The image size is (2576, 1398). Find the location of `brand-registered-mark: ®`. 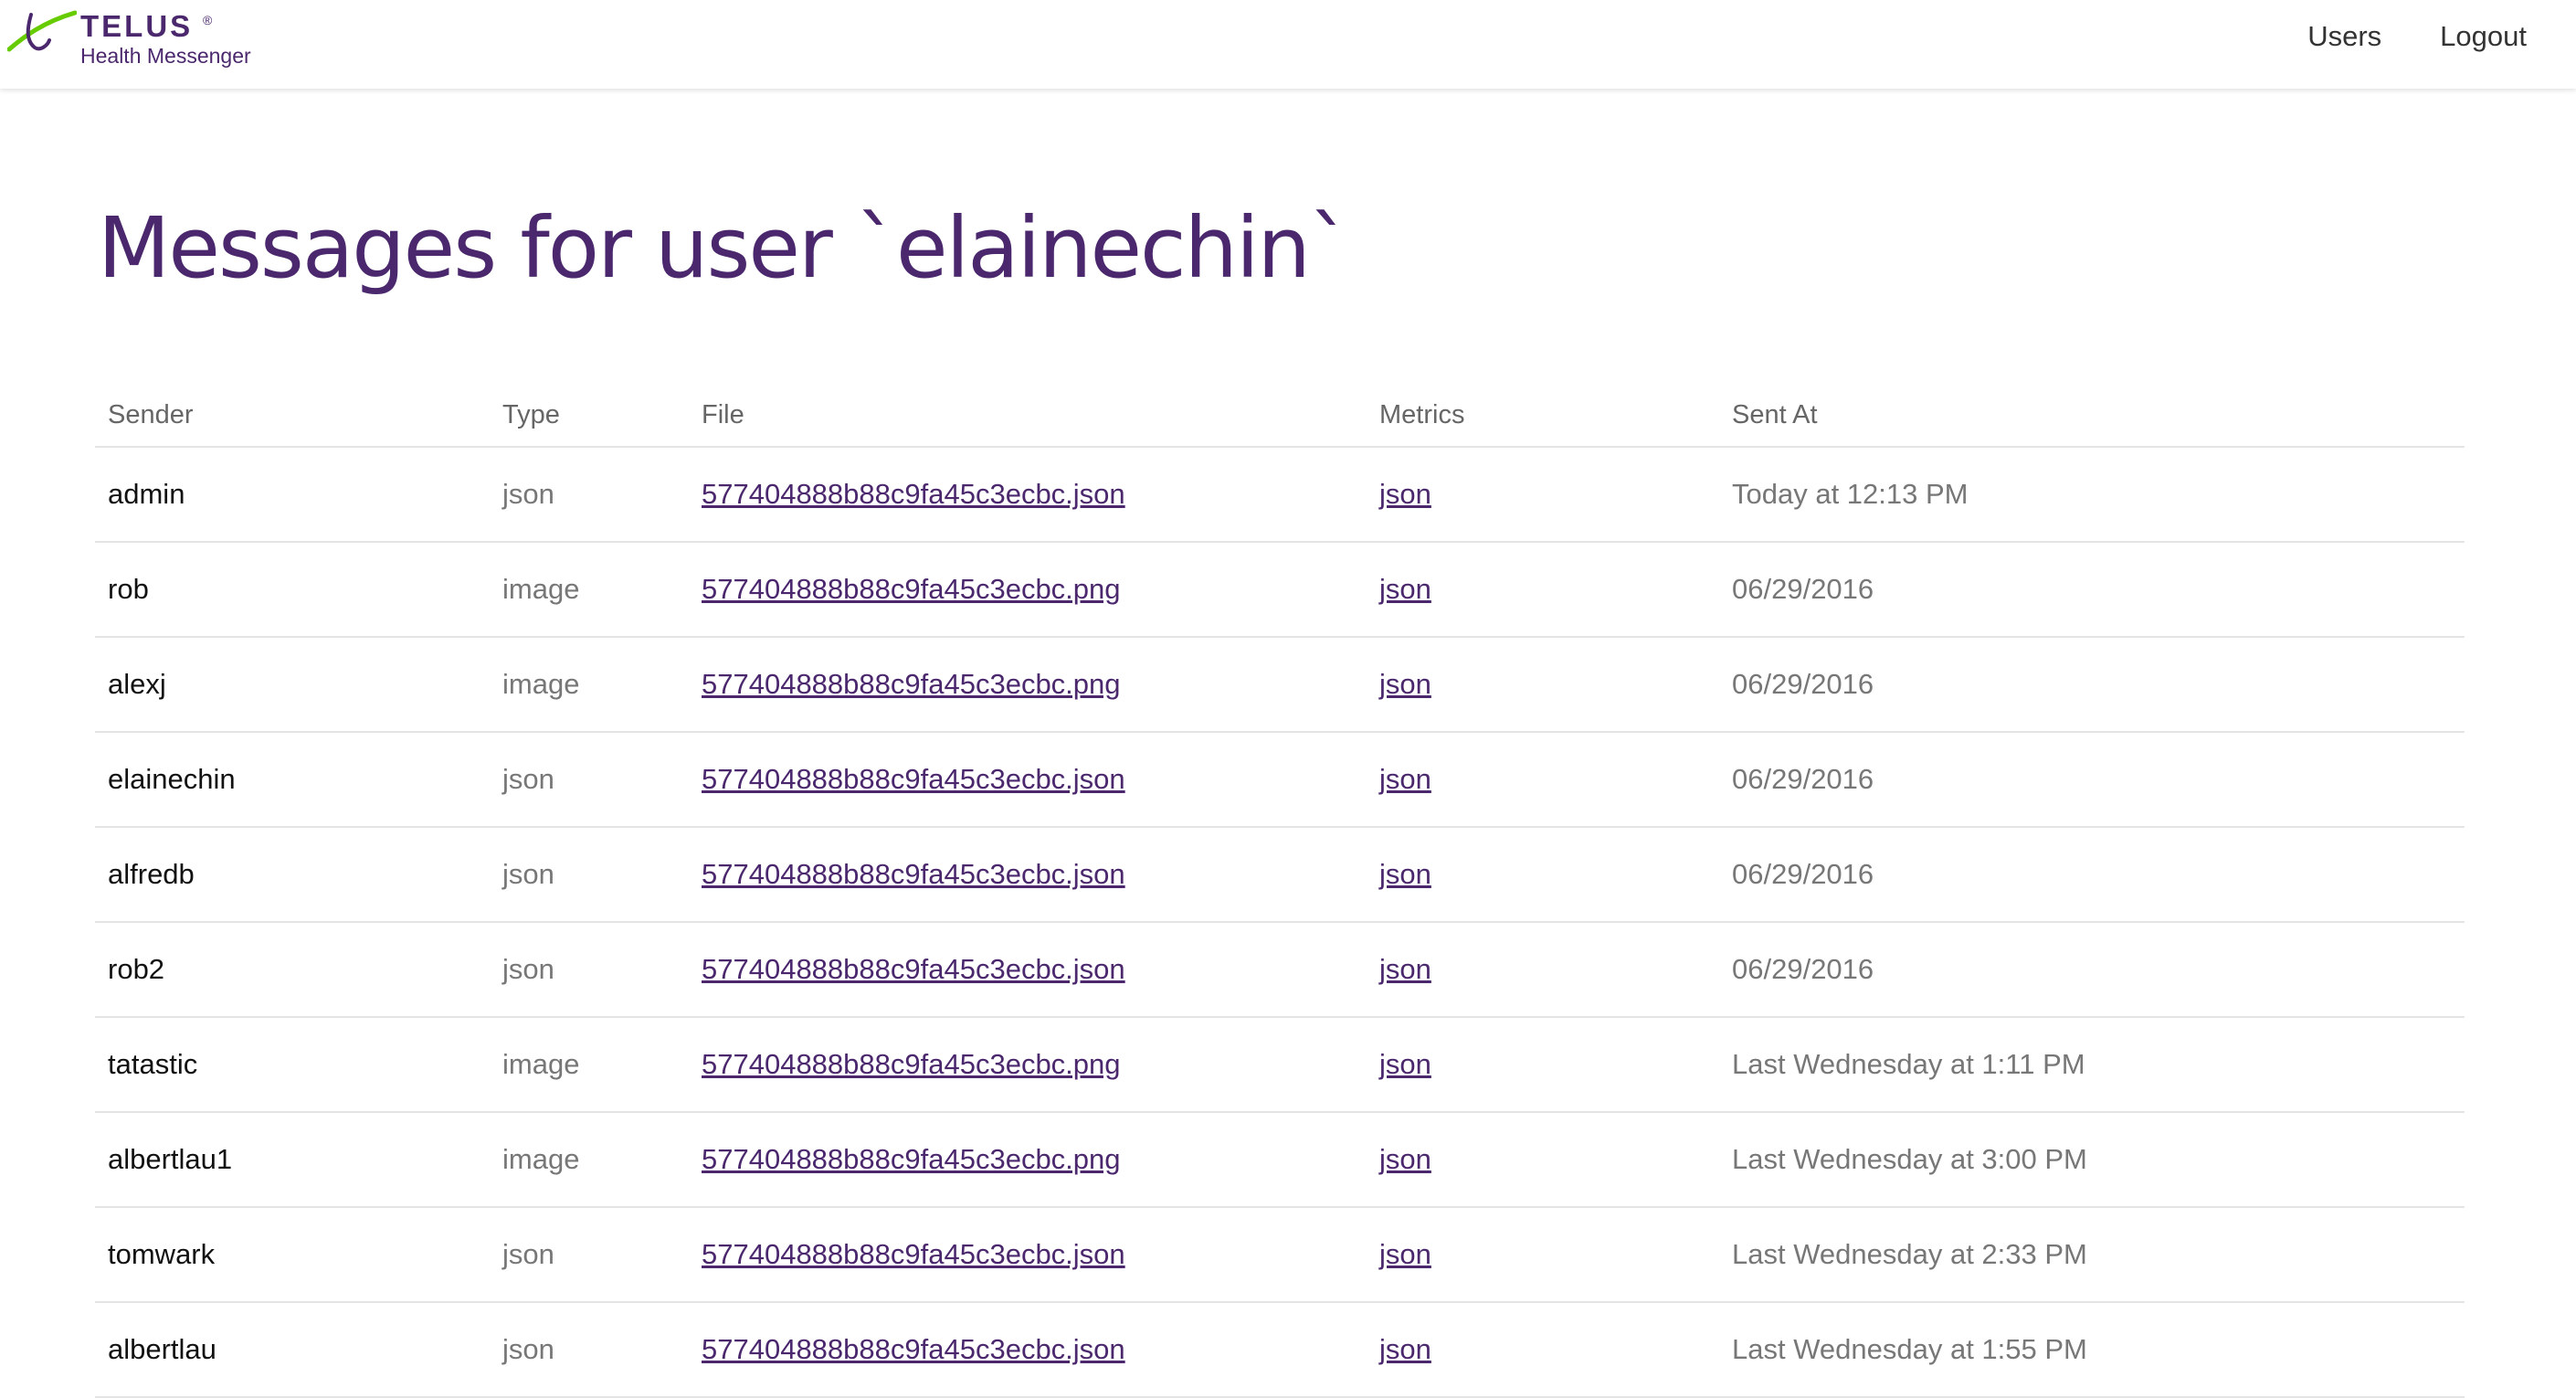

brand-registered-mark: ® is located at coordinates (208, 20).